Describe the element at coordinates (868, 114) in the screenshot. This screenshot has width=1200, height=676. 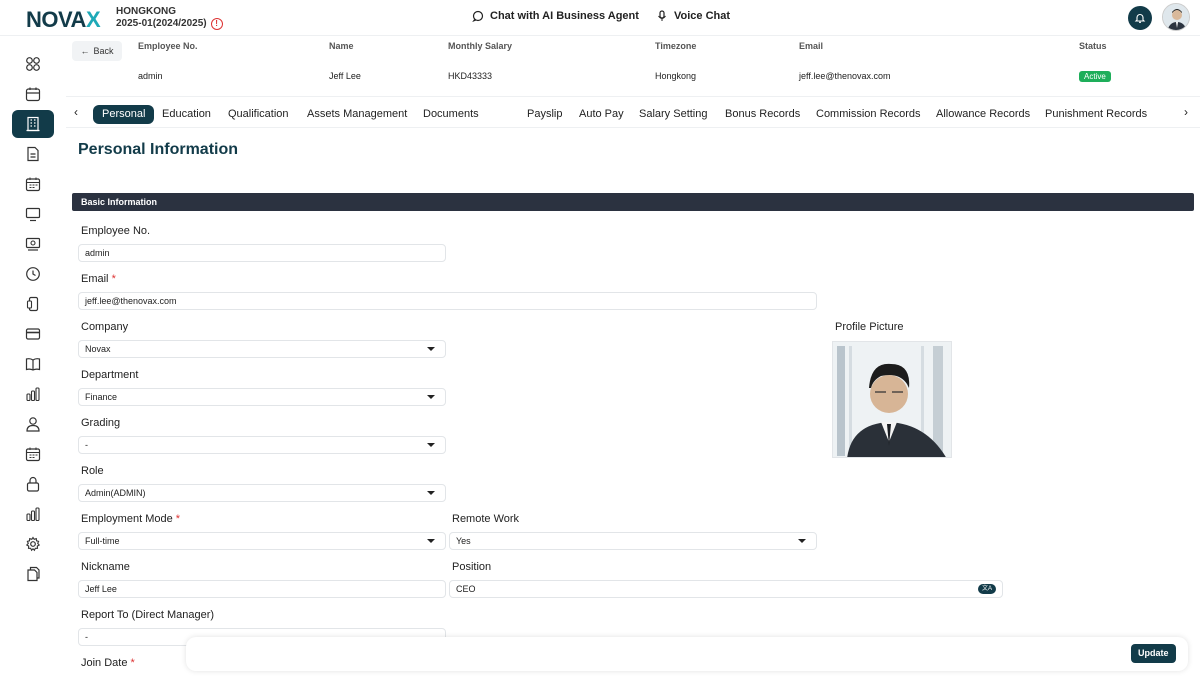
I see `tab-commission-records: Commission Records` at that location.